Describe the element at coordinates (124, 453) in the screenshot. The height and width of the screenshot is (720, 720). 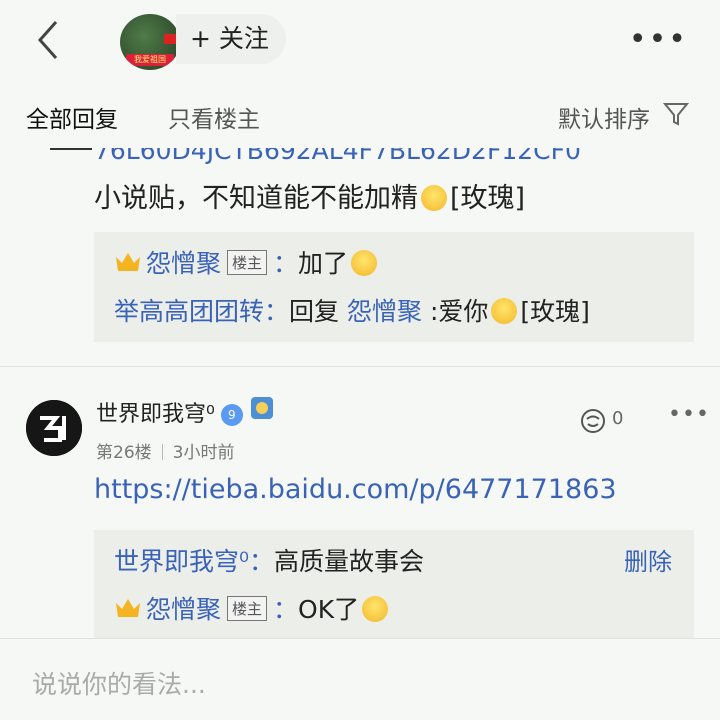
I see `floor-number: 第26楼` at that location.